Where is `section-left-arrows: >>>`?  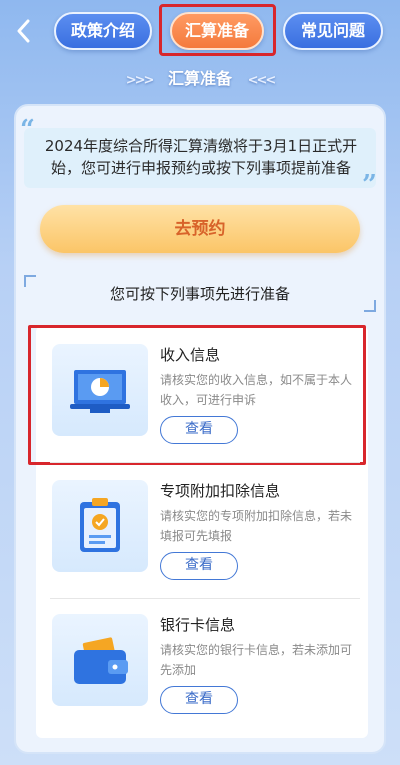 section-left-arrows: >>> is located at coordinates (140, 80).